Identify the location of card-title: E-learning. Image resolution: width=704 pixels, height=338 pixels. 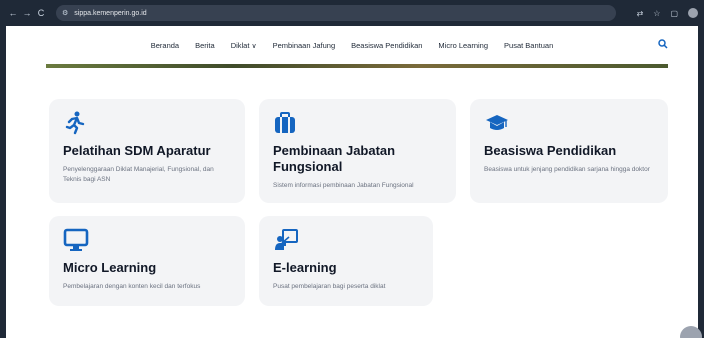
(305, 267).